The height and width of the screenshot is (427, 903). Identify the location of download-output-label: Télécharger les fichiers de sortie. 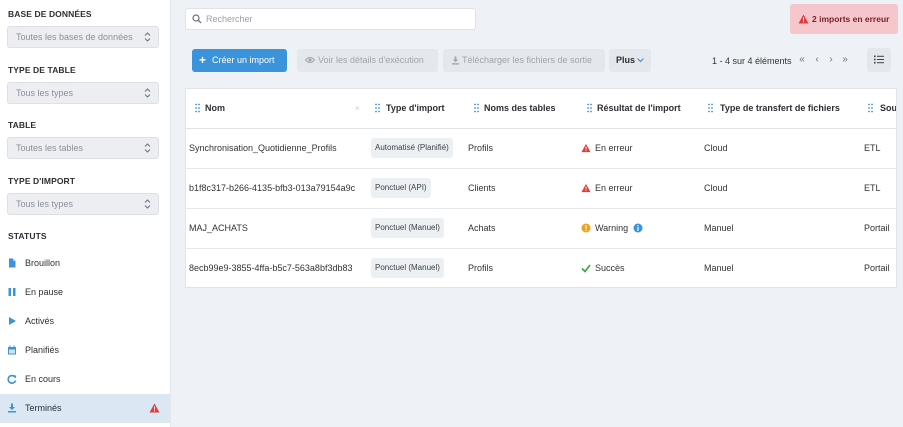
(527, 60).